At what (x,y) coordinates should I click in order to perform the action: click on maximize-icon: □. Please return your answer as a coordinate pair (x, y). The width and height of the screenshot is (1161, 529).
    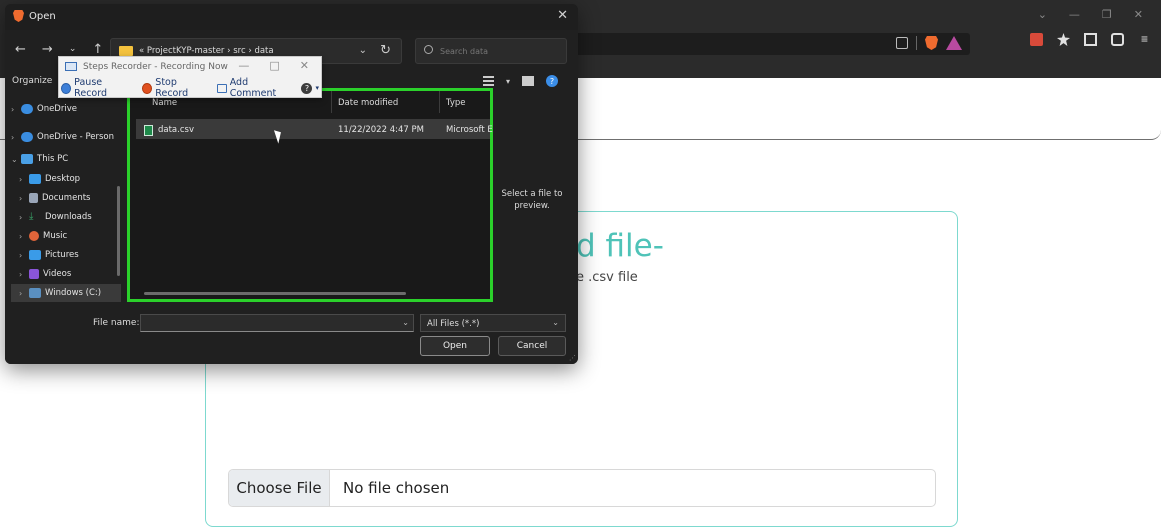
    Looking at the image, I should click on (274, 65).